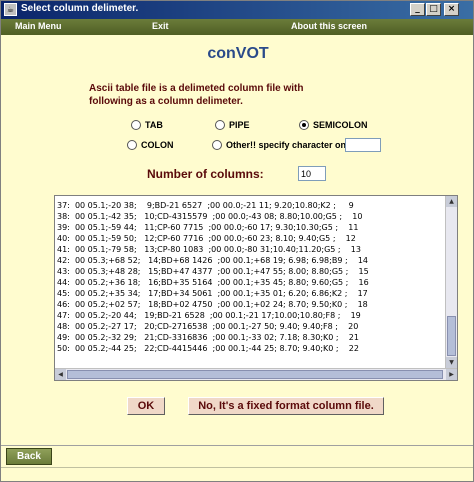 The width and height of the screenshot is (474, 482). Describe the element at coordinates (157, 145) in the screenshot. I see `radio-colon-label: COLON` at that location.